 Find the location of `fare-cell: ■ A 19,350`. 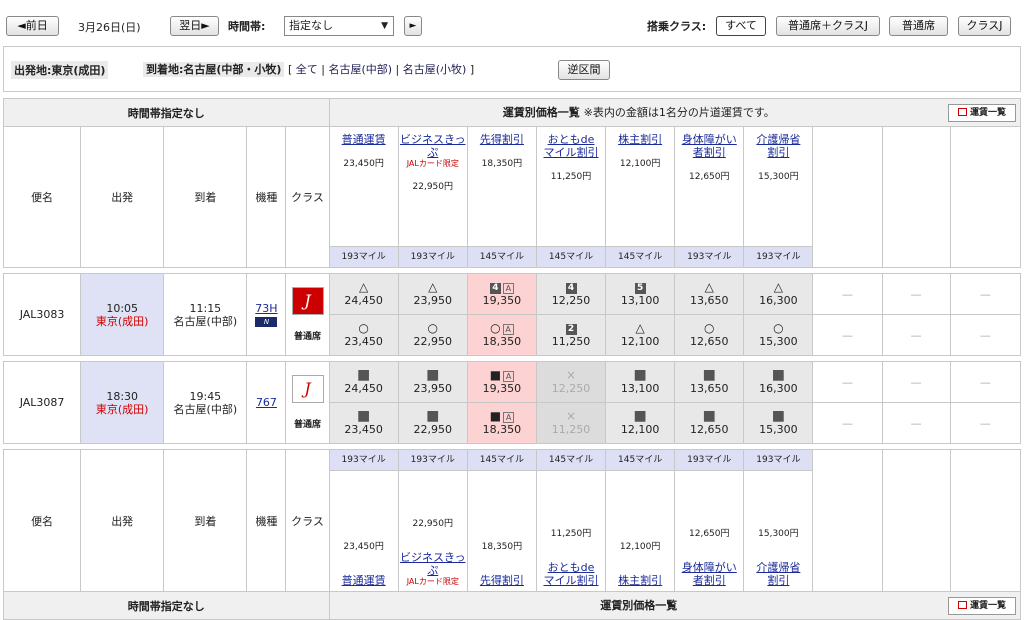

fare-cell: ■ A 19,350 is located at coordinates (501, 382).